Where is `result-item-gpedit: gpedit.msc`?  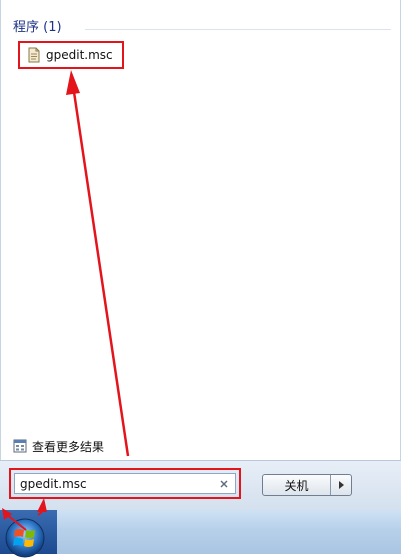
result-item-gpedit: gpedit.msc is located at coordinates (71, 55).